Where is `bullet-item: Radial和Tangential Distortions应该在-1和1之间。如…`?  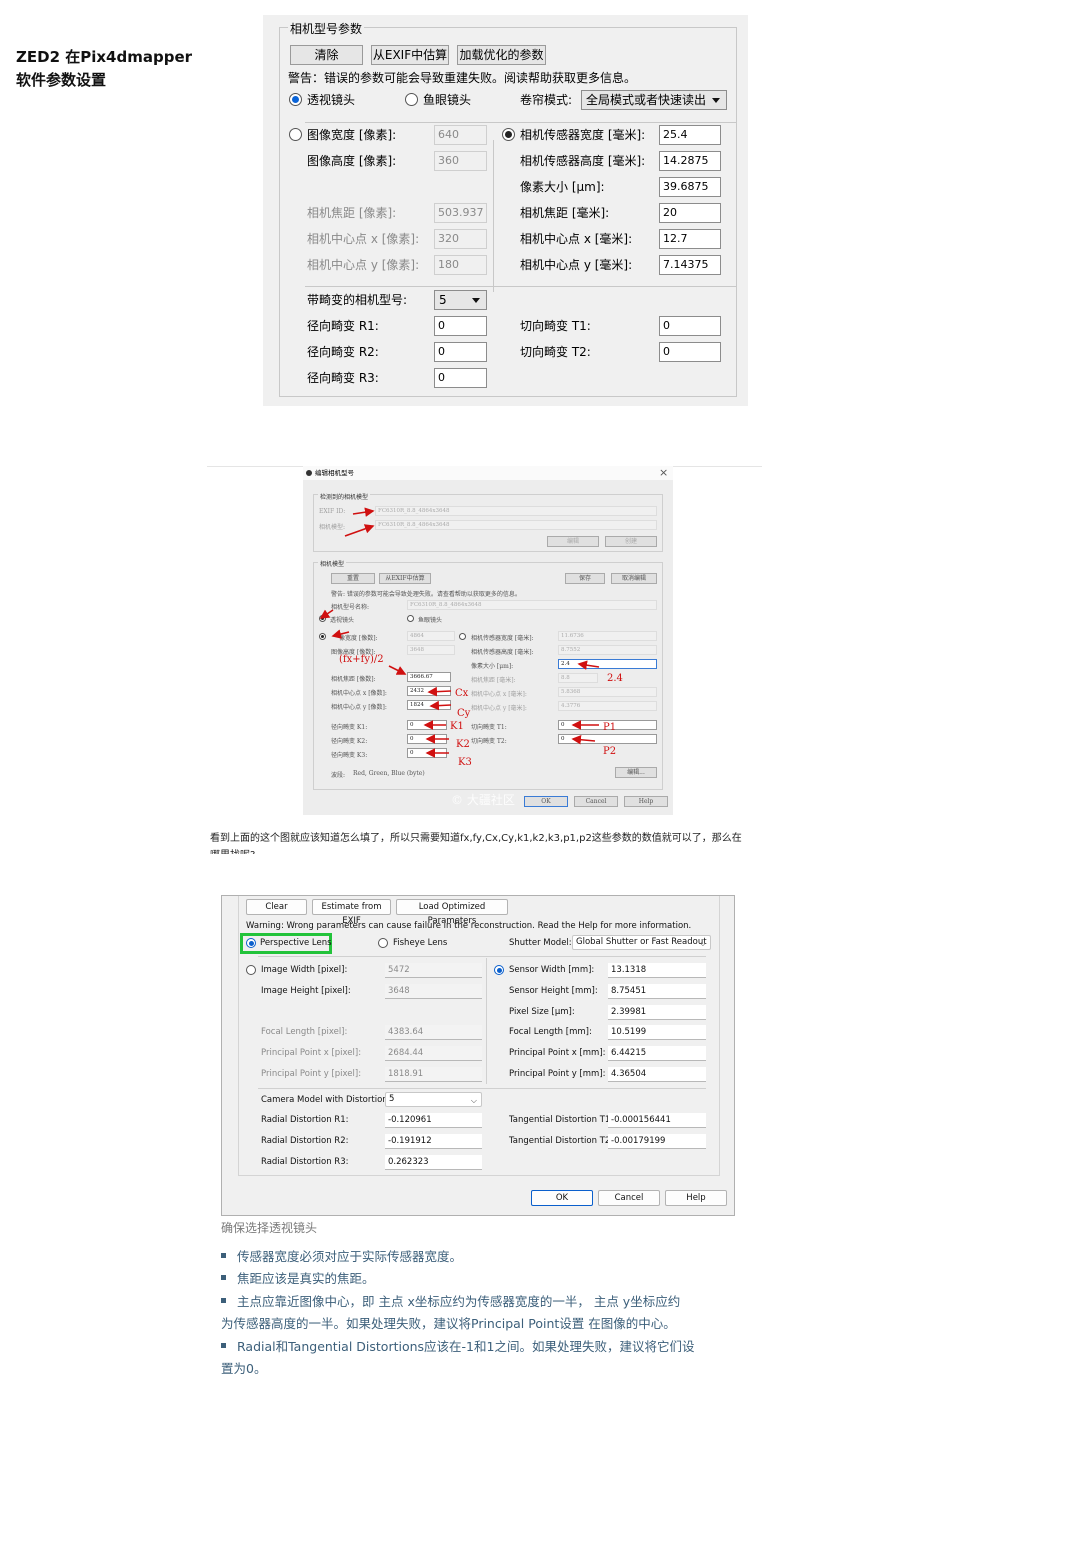
bullet-item: Radial和Tangential Distortions应该在-1和1之间。如… is located at coordinates (481, 1347).